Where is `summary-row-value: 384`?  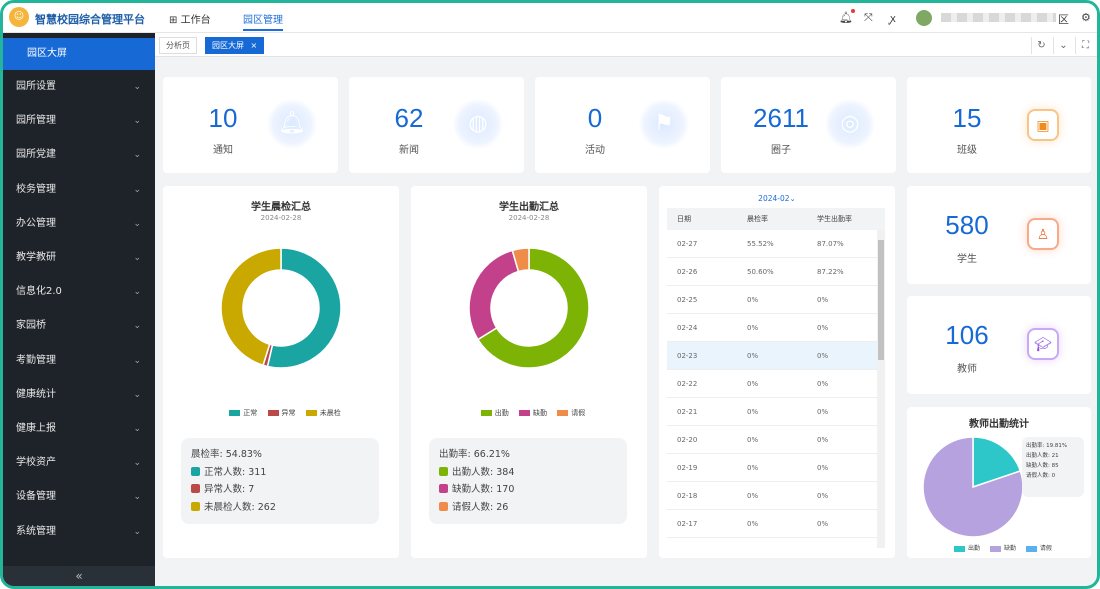
summary-row-value: 384 is located at coordinates (505, 472).